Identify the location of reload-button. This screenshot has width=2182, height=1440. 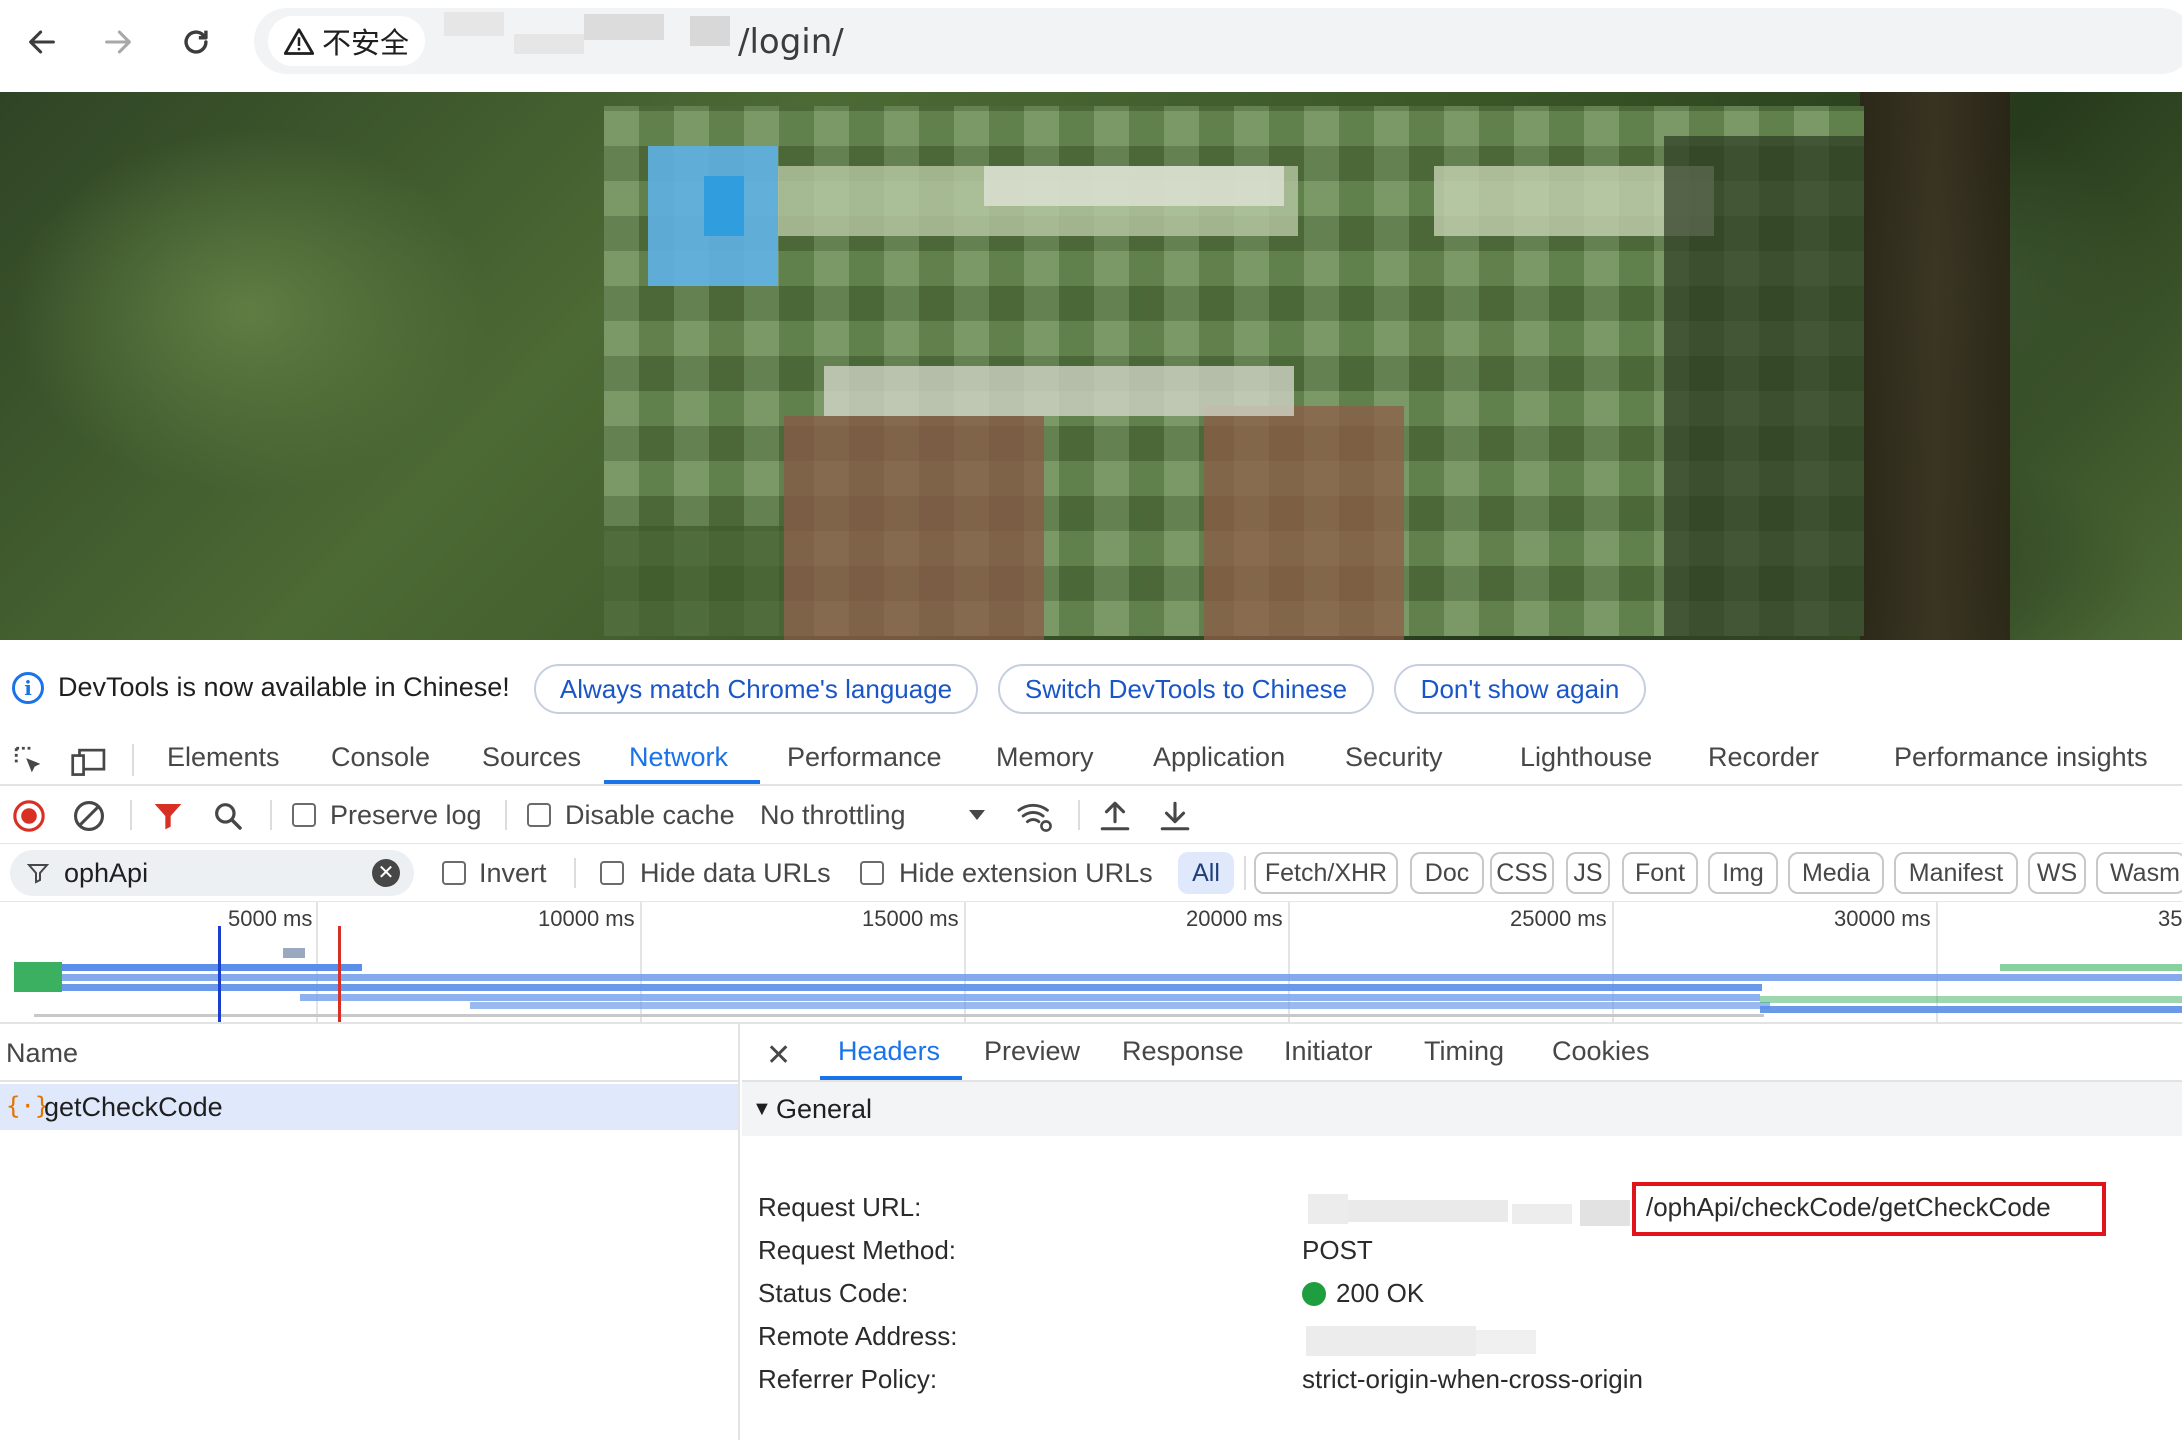
(196, 42).